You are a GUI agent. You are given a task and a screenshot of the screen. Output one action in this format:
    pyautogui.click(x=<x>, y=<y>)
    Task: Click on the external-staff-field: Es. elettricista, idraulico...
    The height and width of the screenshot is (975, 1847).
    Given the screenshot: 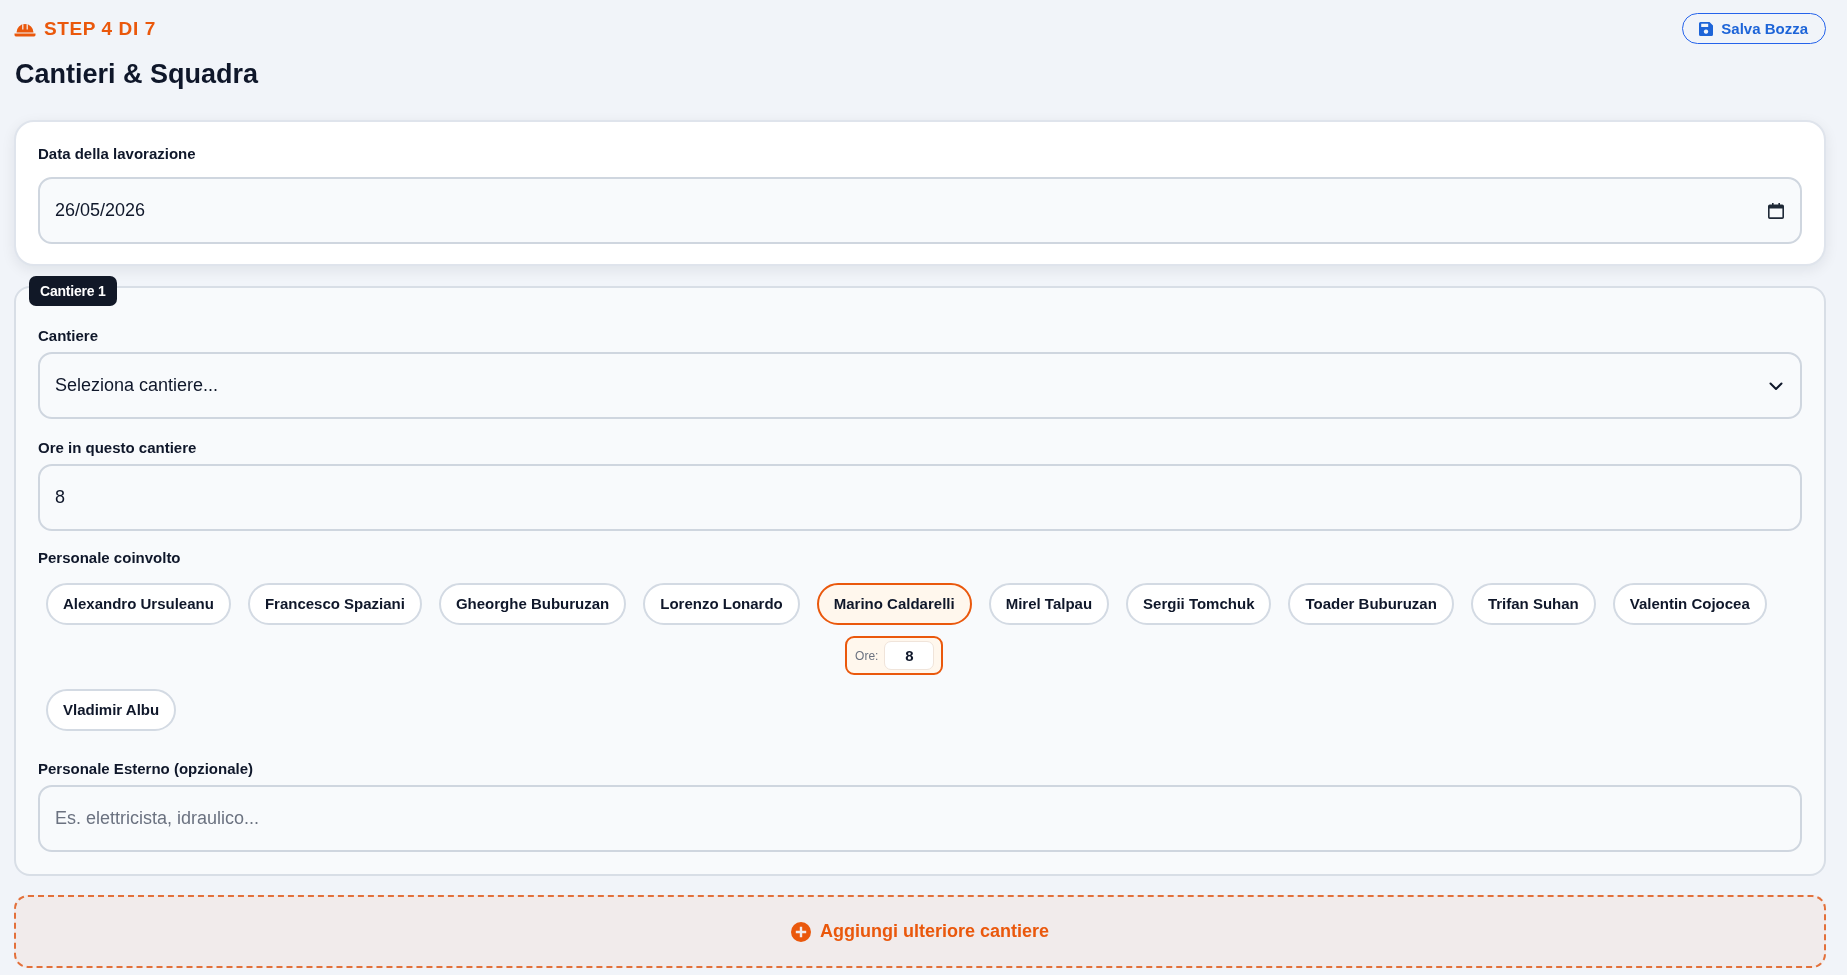 What is the action you would take?
    pyautogui.click(x=920, y=818)
    